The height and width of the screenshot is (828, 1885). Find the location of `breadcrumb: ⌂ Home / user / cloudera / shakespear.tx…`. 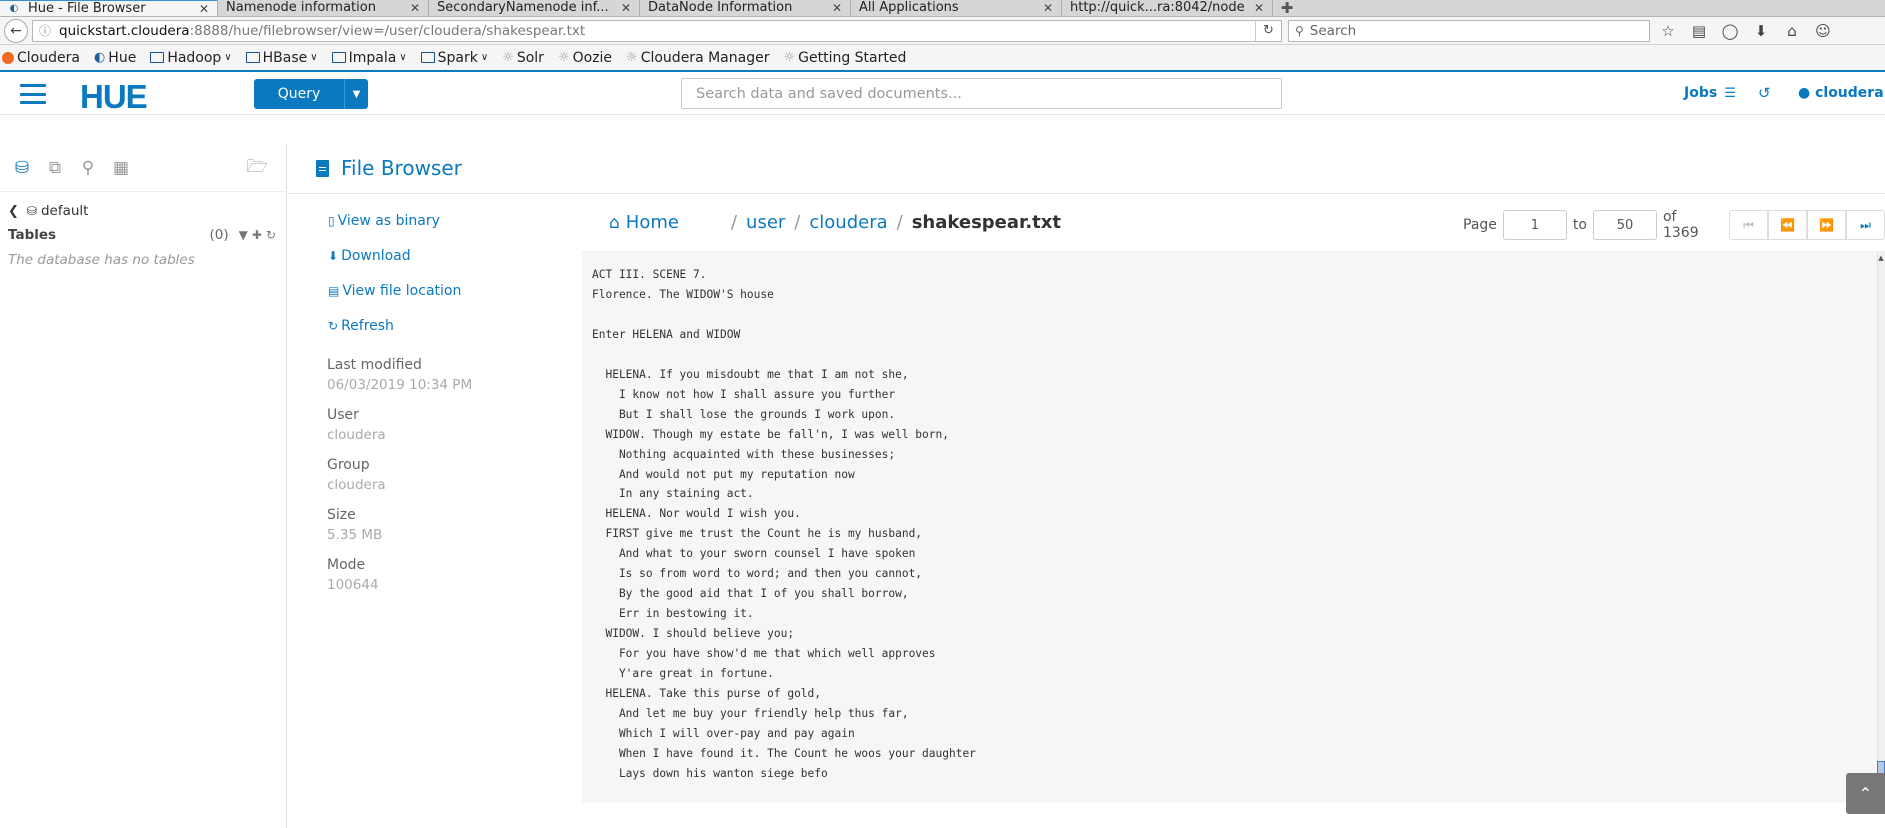

breadcrumb: ⌂ Home / user / cloudera / shakespear.tx… is located at coordinates (835, 222).